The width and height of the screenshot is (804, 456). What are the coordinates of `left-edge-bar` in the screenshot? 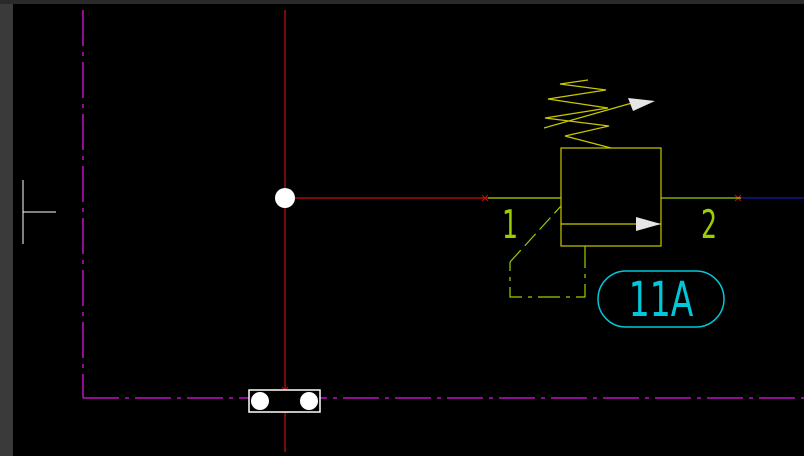 It's located at (6, 228).